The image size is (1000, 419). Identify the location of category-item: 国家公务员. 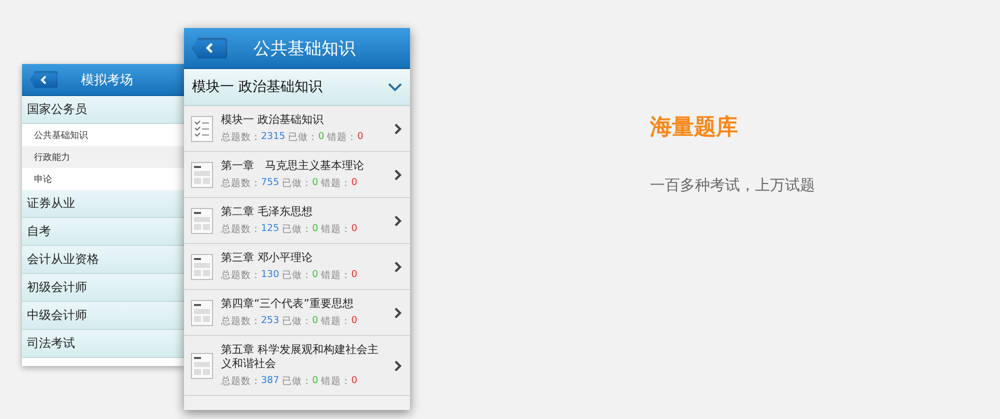
(103, 110).